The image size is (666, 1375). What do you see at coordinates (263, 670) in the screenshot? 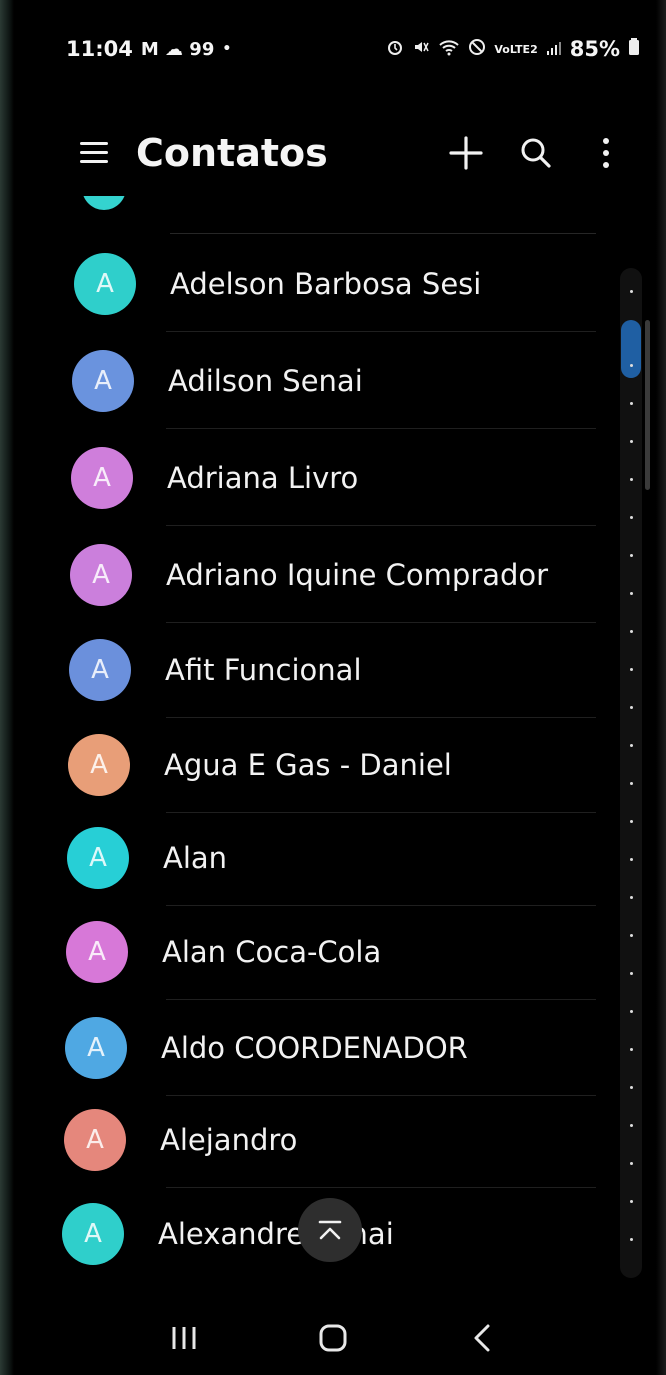
I see `contact-name: Afit Funcional` at bounding box center [263, 670].